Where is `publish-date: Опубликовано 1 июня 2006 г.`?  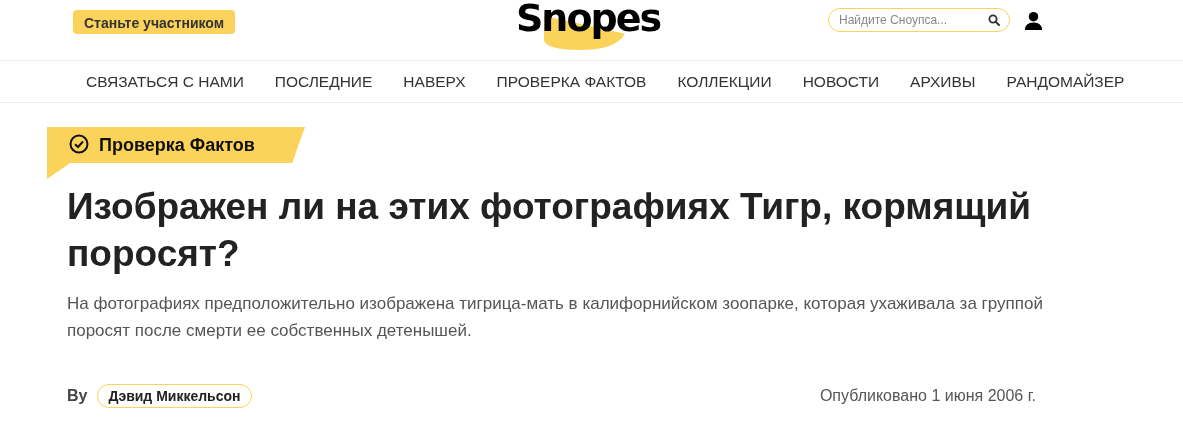
publish-date: Опубликовано 1 июня 2006 г. is located at coordinates (927, 396).